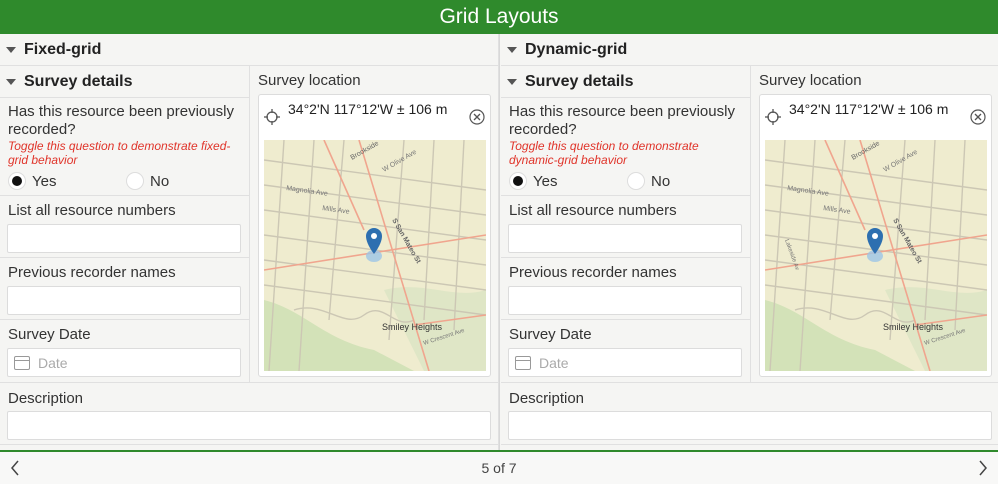 The width and height of the screenshot is (998, 484). I want to click on page-indicator: 5 of 7, so click(499, 468).